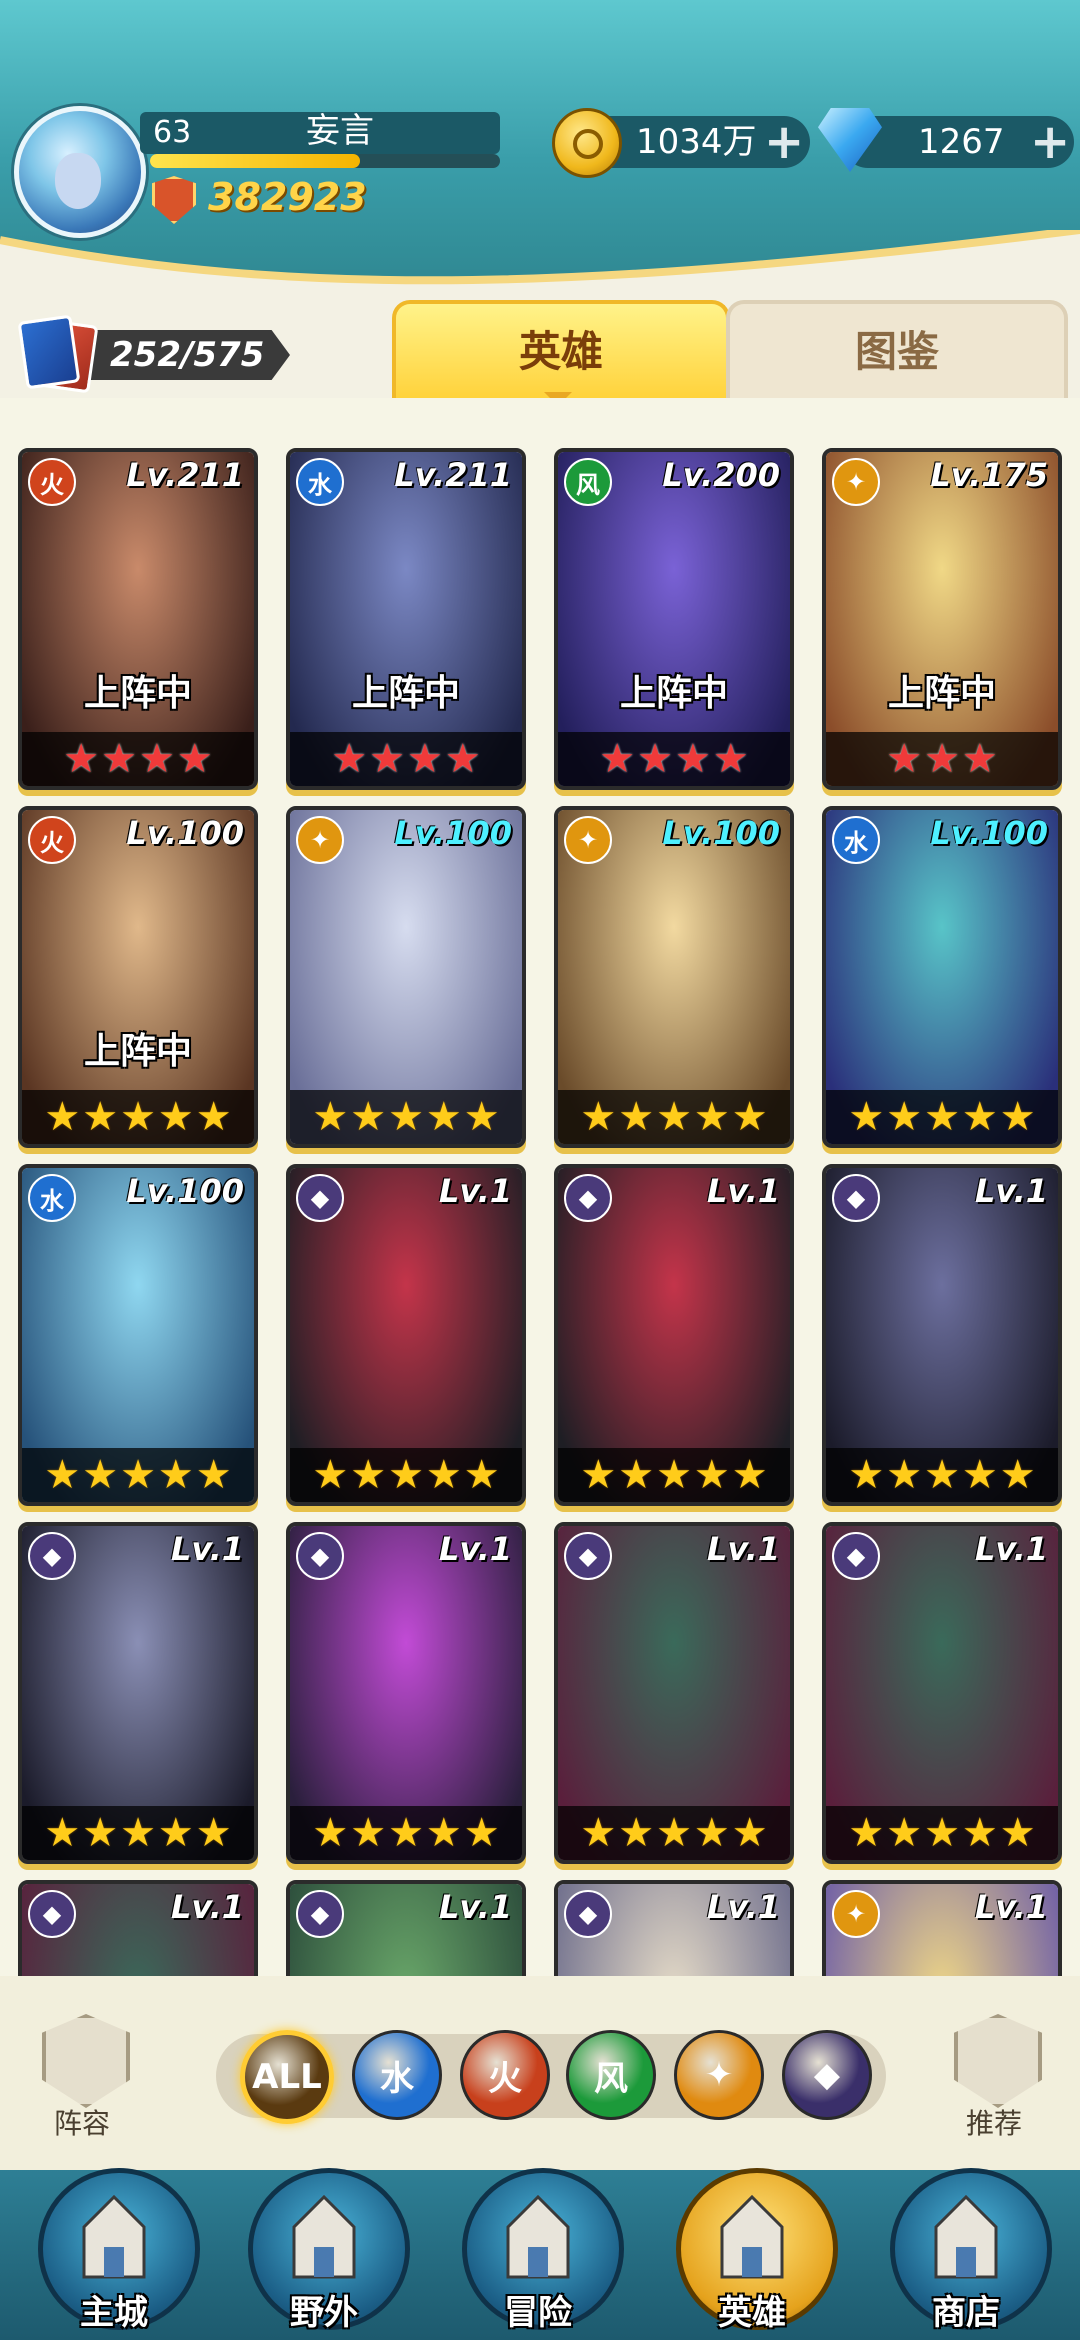 The height and width of the screenshot is (2340, 1080). What do you see at coordinates (941, 693) in the screenshot?
I see `deployed-label: 上阵中` at bounding box center [941, 693].